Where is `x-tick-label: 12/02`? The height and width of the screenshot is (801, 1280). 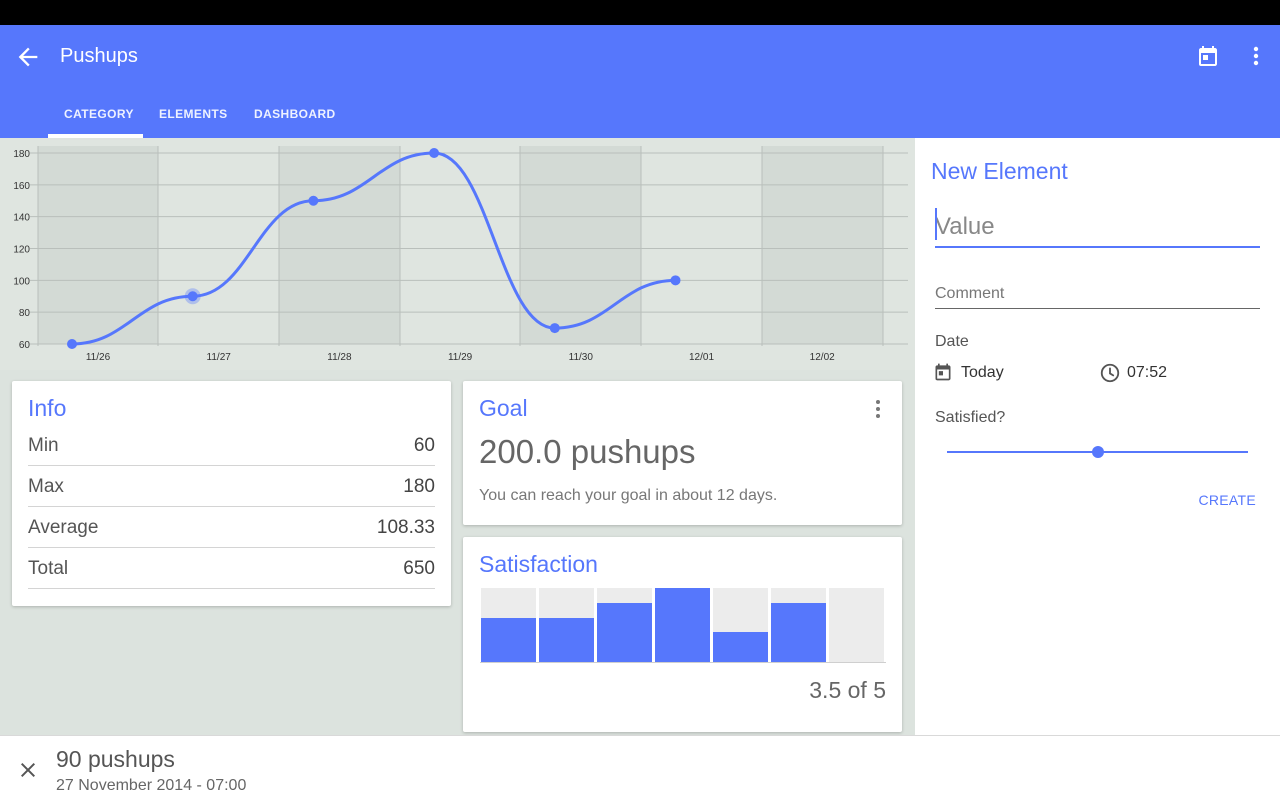 x-tick-label: 12/02 is located at coordinates (822, 357).